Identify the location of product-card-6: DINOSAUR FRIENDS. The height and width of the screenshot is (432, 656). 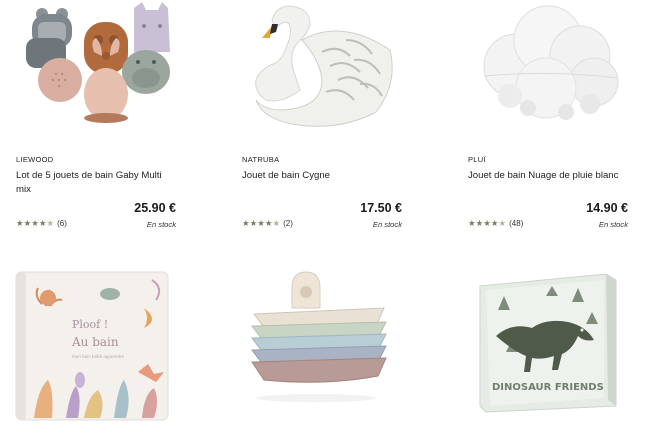
(556, 348).